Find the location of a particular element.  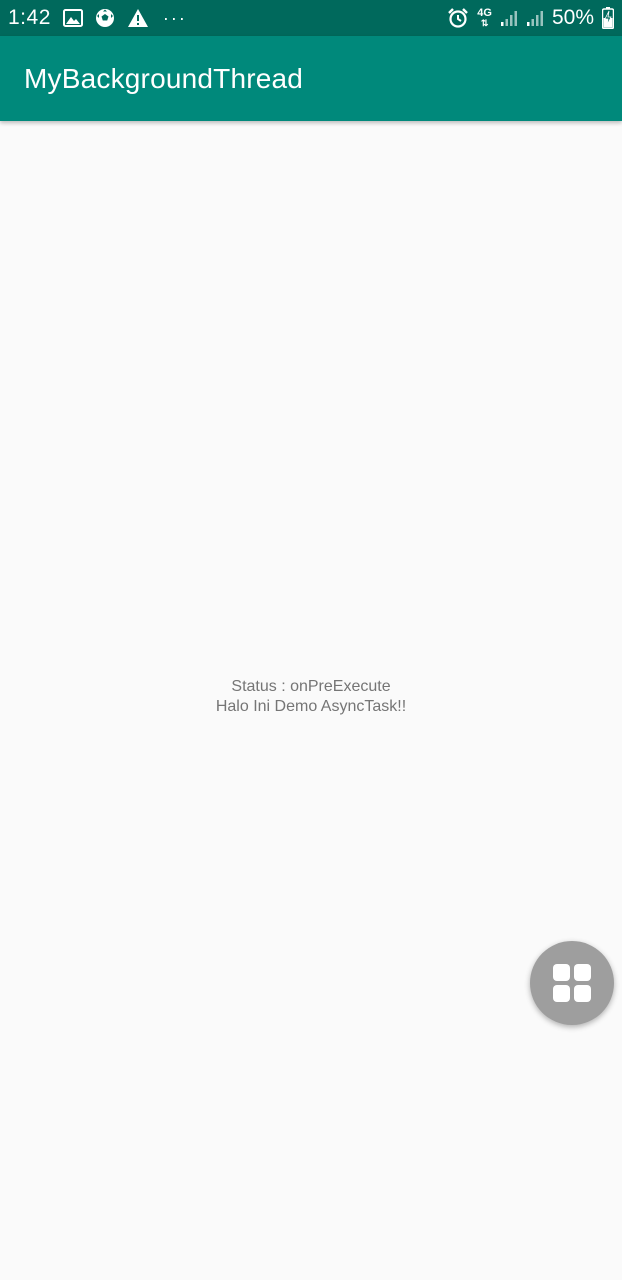

battery-charging-icon is located at coordinates (608, 18).